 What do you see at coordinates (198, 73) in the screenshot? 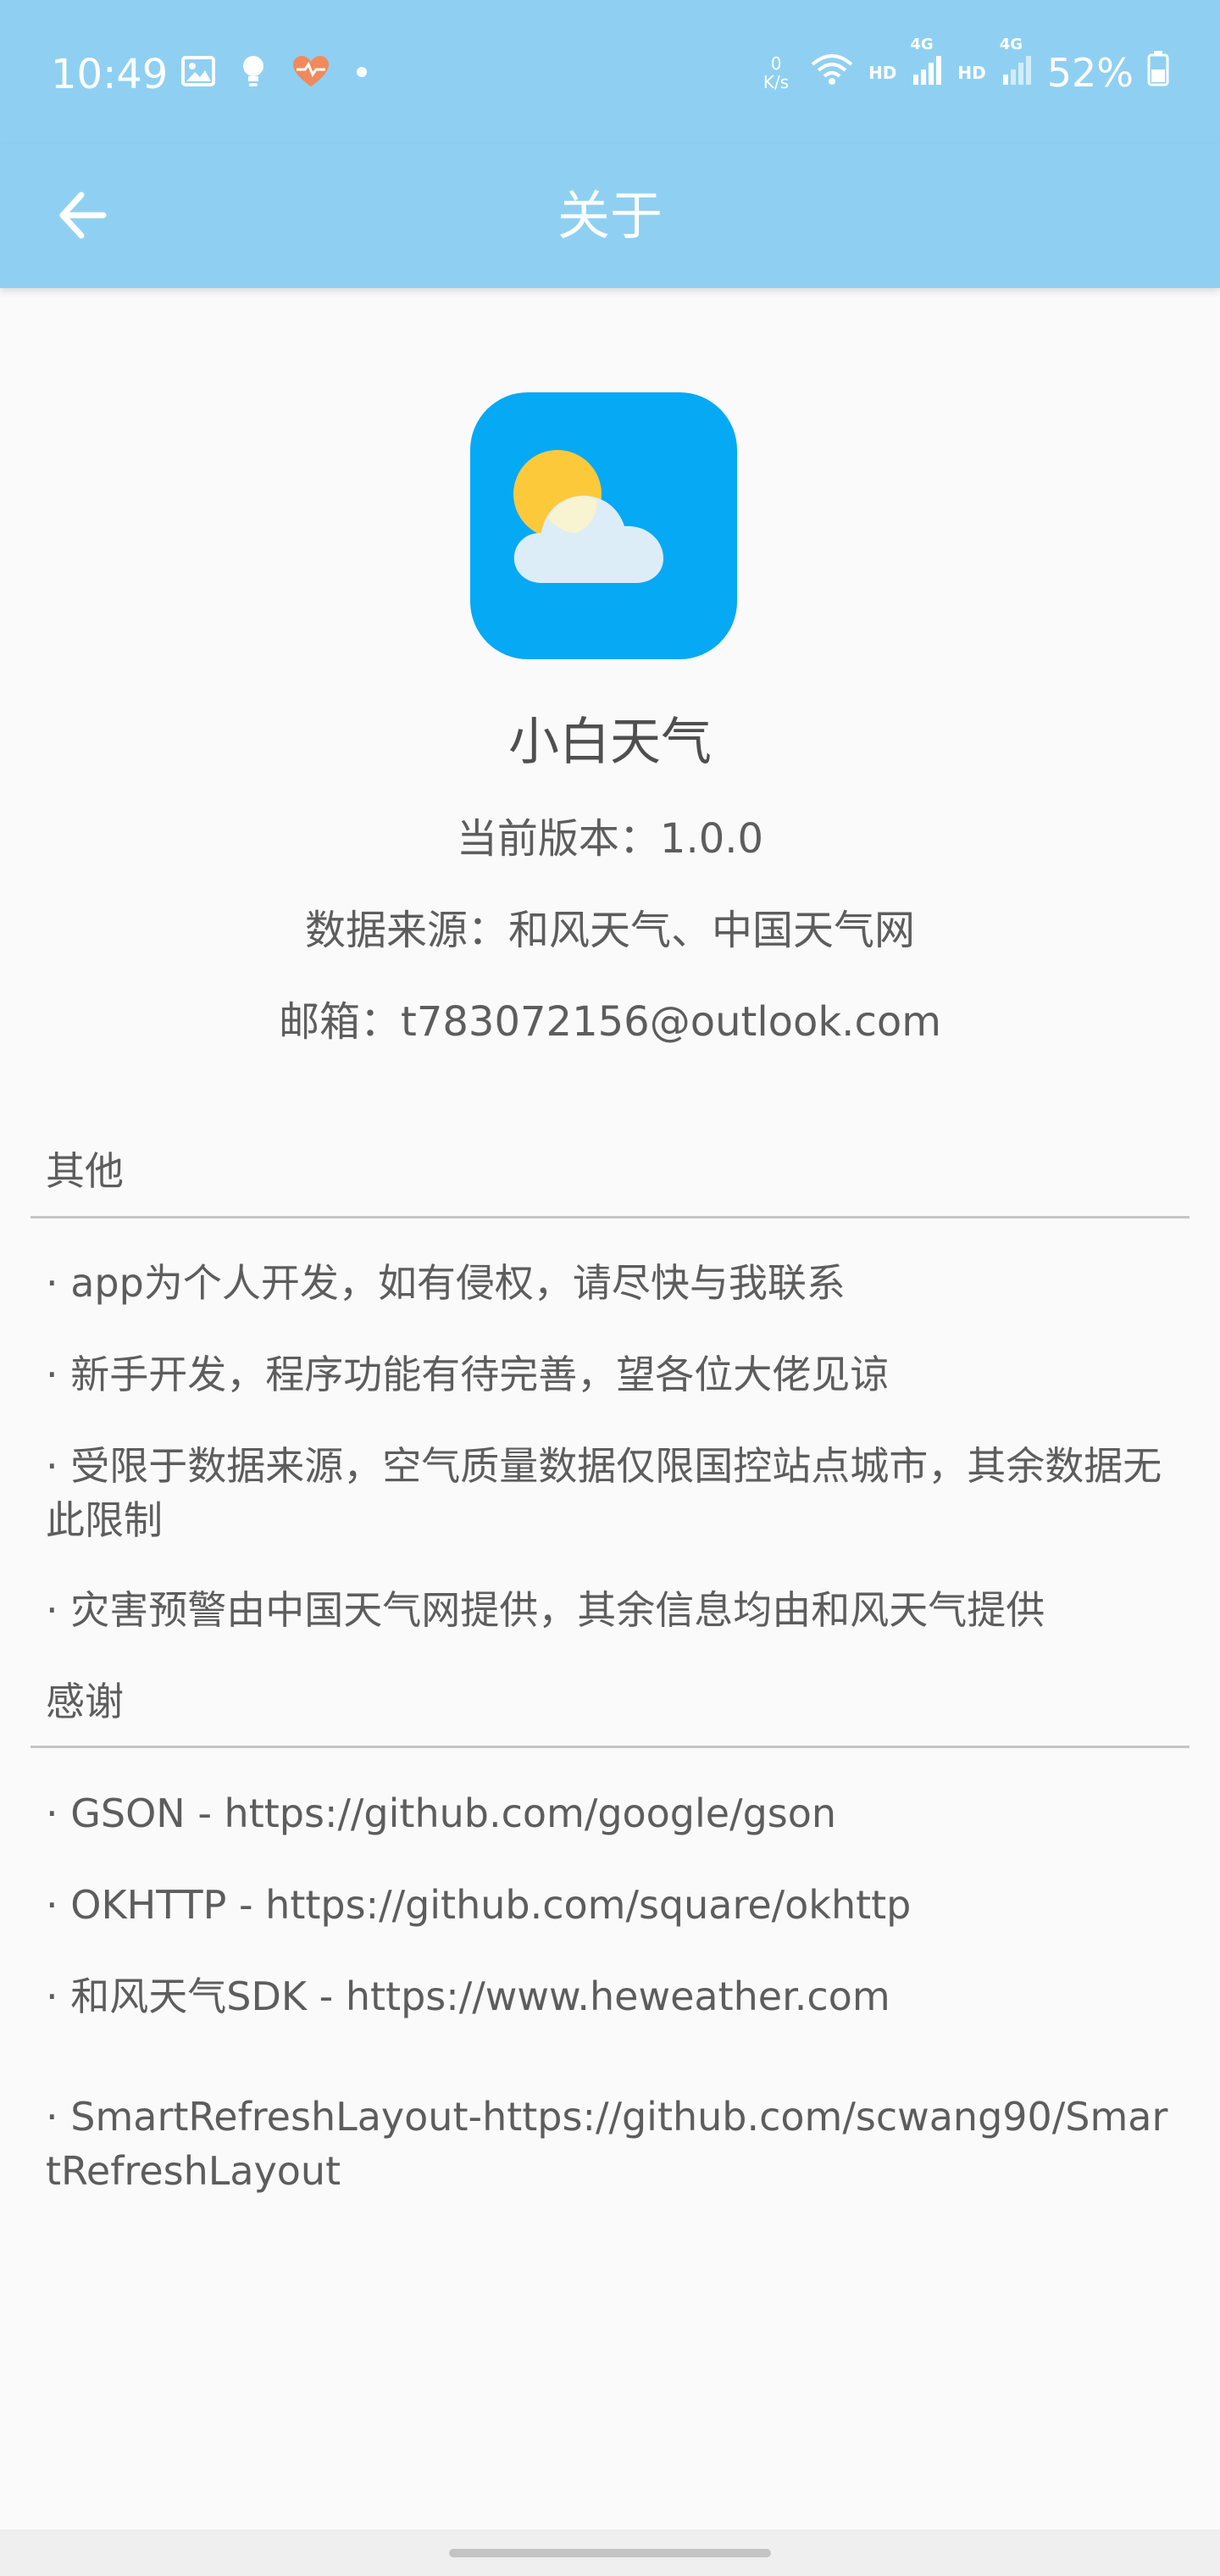
I see `image-icon` at bounding box center [198, 73].